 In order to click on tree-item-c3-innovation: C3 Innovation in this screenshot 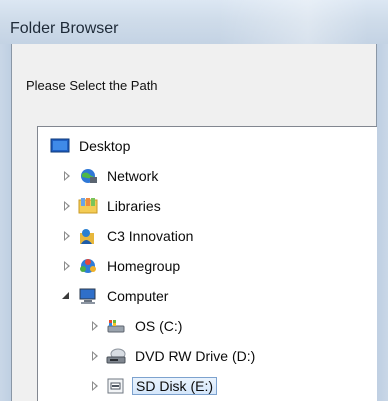, I will do `click(128, 236)`.